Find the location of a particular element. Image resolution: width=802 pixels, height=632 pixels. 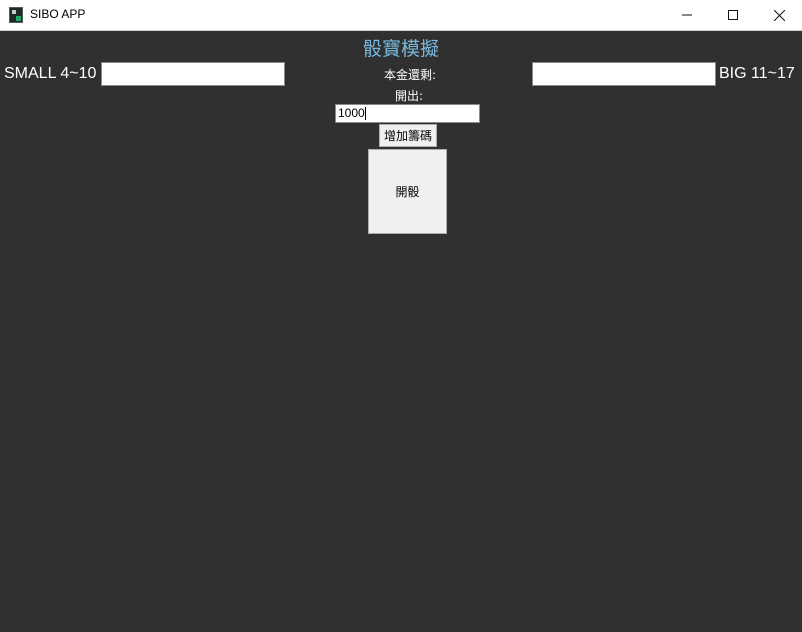

maximize-icon is located at coordinates (733, 15).